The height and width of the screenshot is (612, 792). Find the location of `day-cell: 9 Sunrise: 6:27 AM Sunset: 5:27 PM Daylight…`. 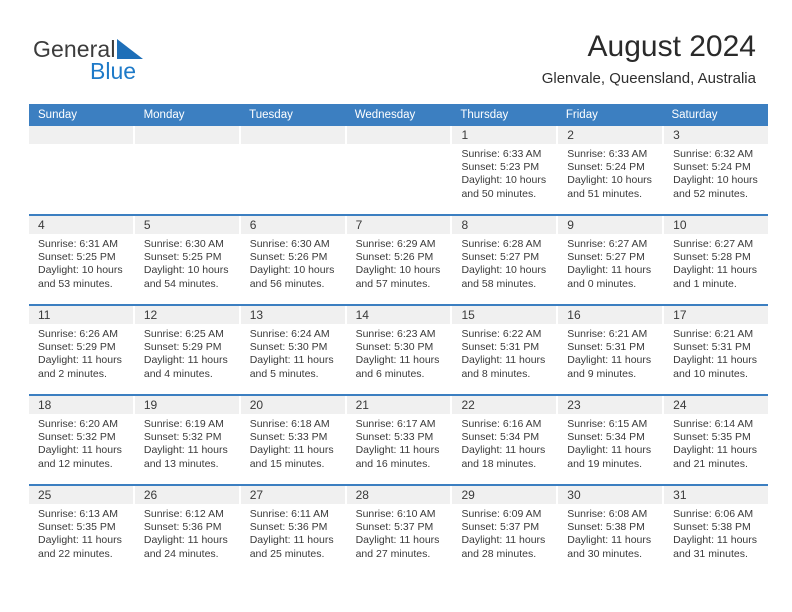

day-cell: 9 Sunrise: 6:27 AM Sunset: 5:27 PM Daylight… is located at coordinates (611, 260).